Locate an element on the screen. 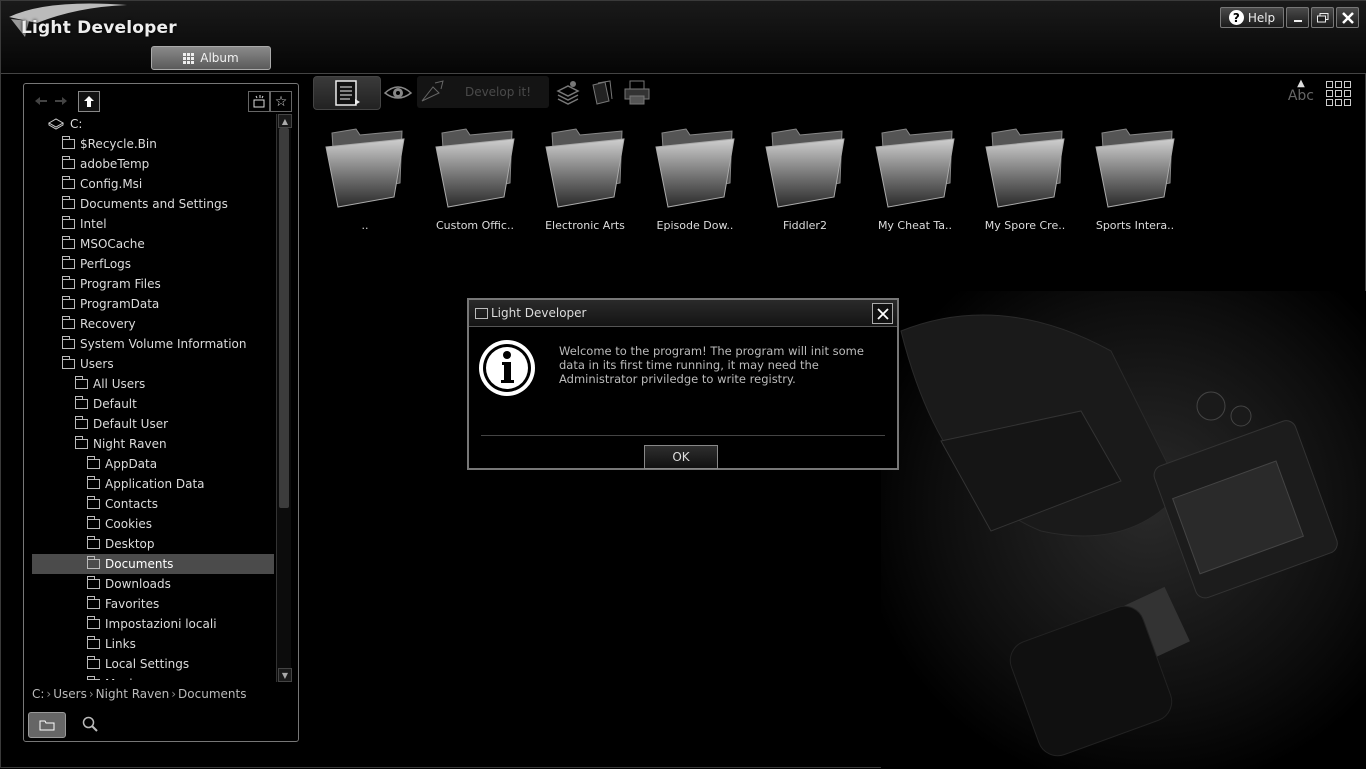  tree-item-label: Links is located at coordinates (120, 644).